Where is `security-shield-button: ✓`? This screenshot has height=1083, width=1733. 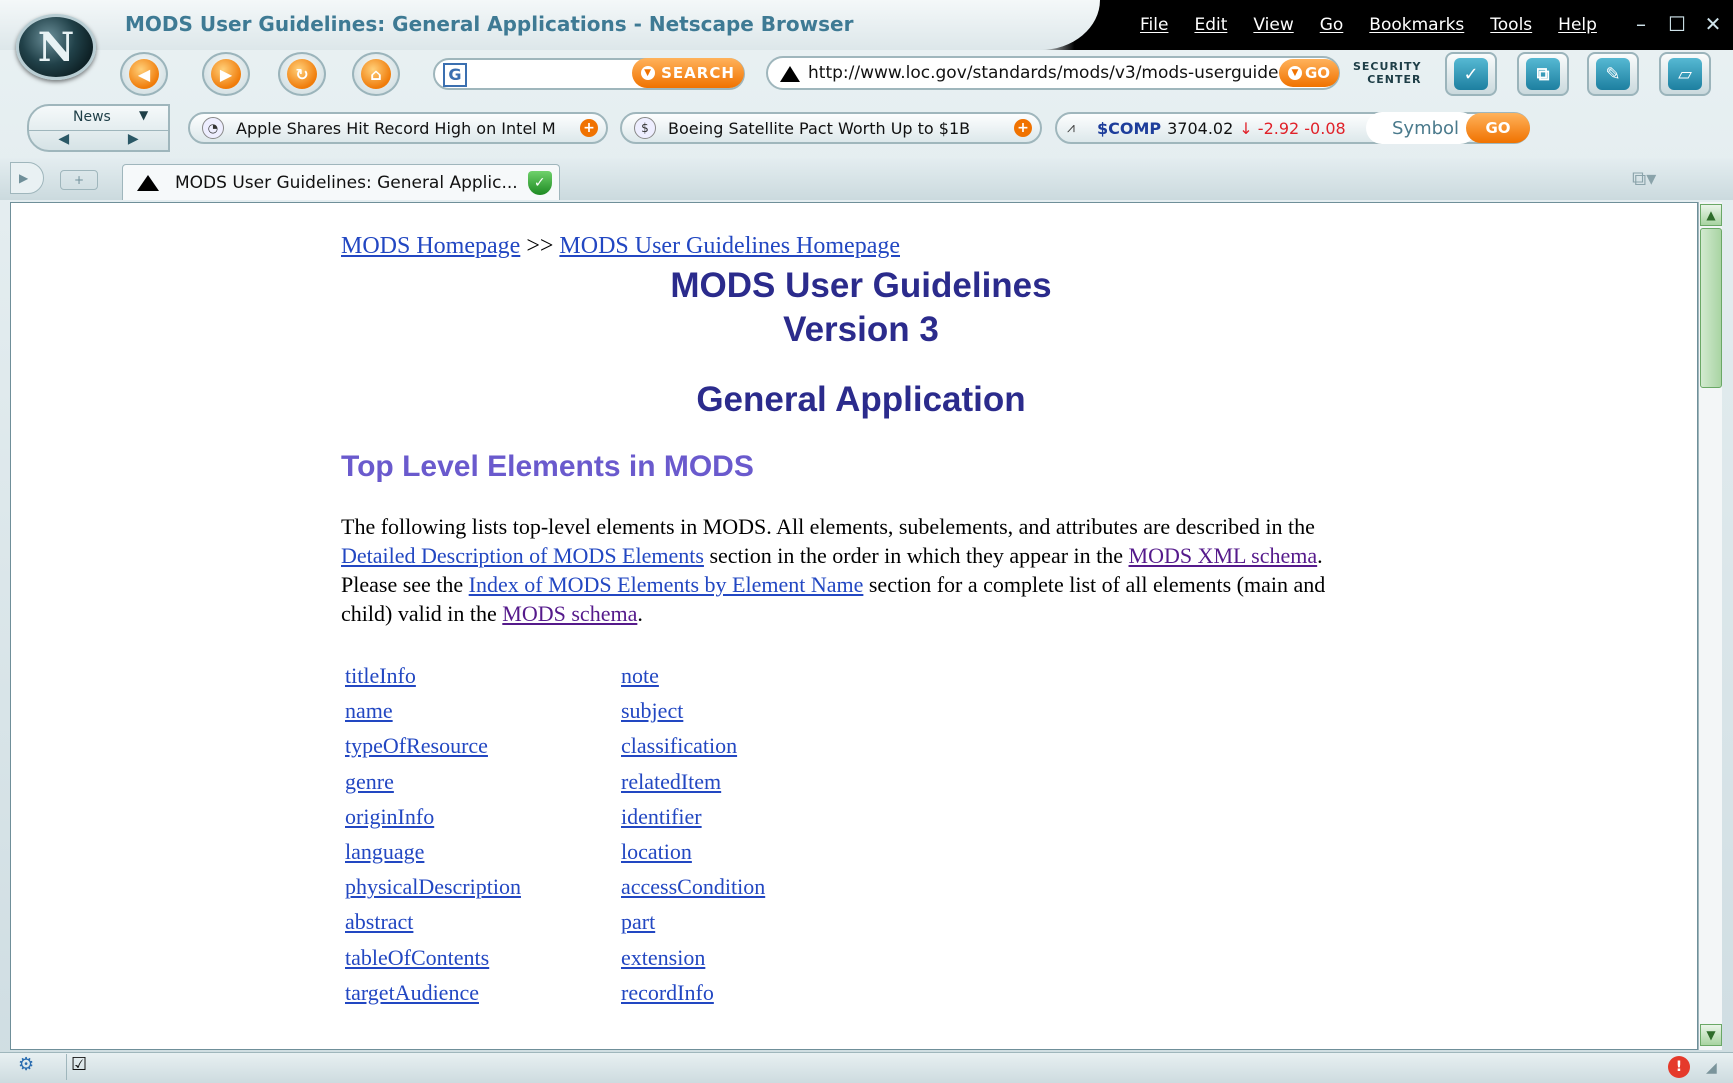 security-shield-button: ✓ is located at coordinates (1471, 74).